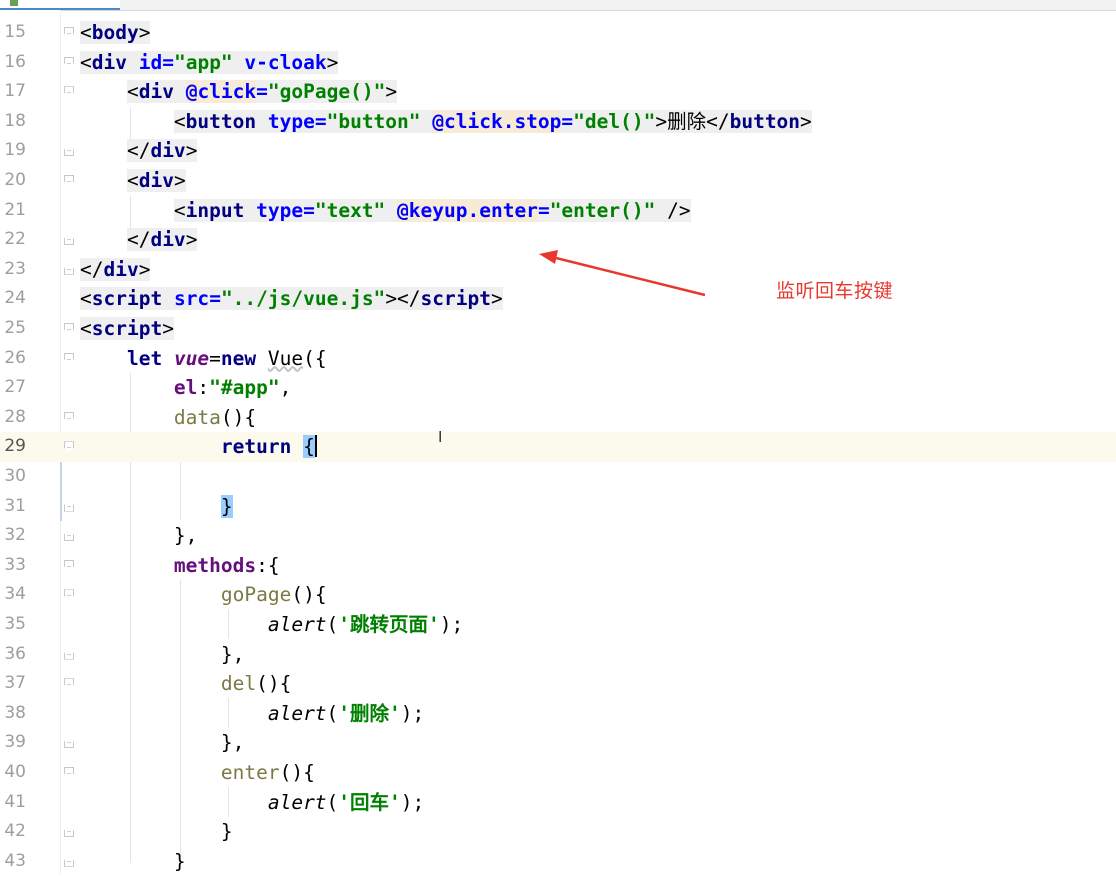 Image resolution: width=1116 pixels, height=876 pixels. I want to click on arrow-shaft, so click(628, 276).